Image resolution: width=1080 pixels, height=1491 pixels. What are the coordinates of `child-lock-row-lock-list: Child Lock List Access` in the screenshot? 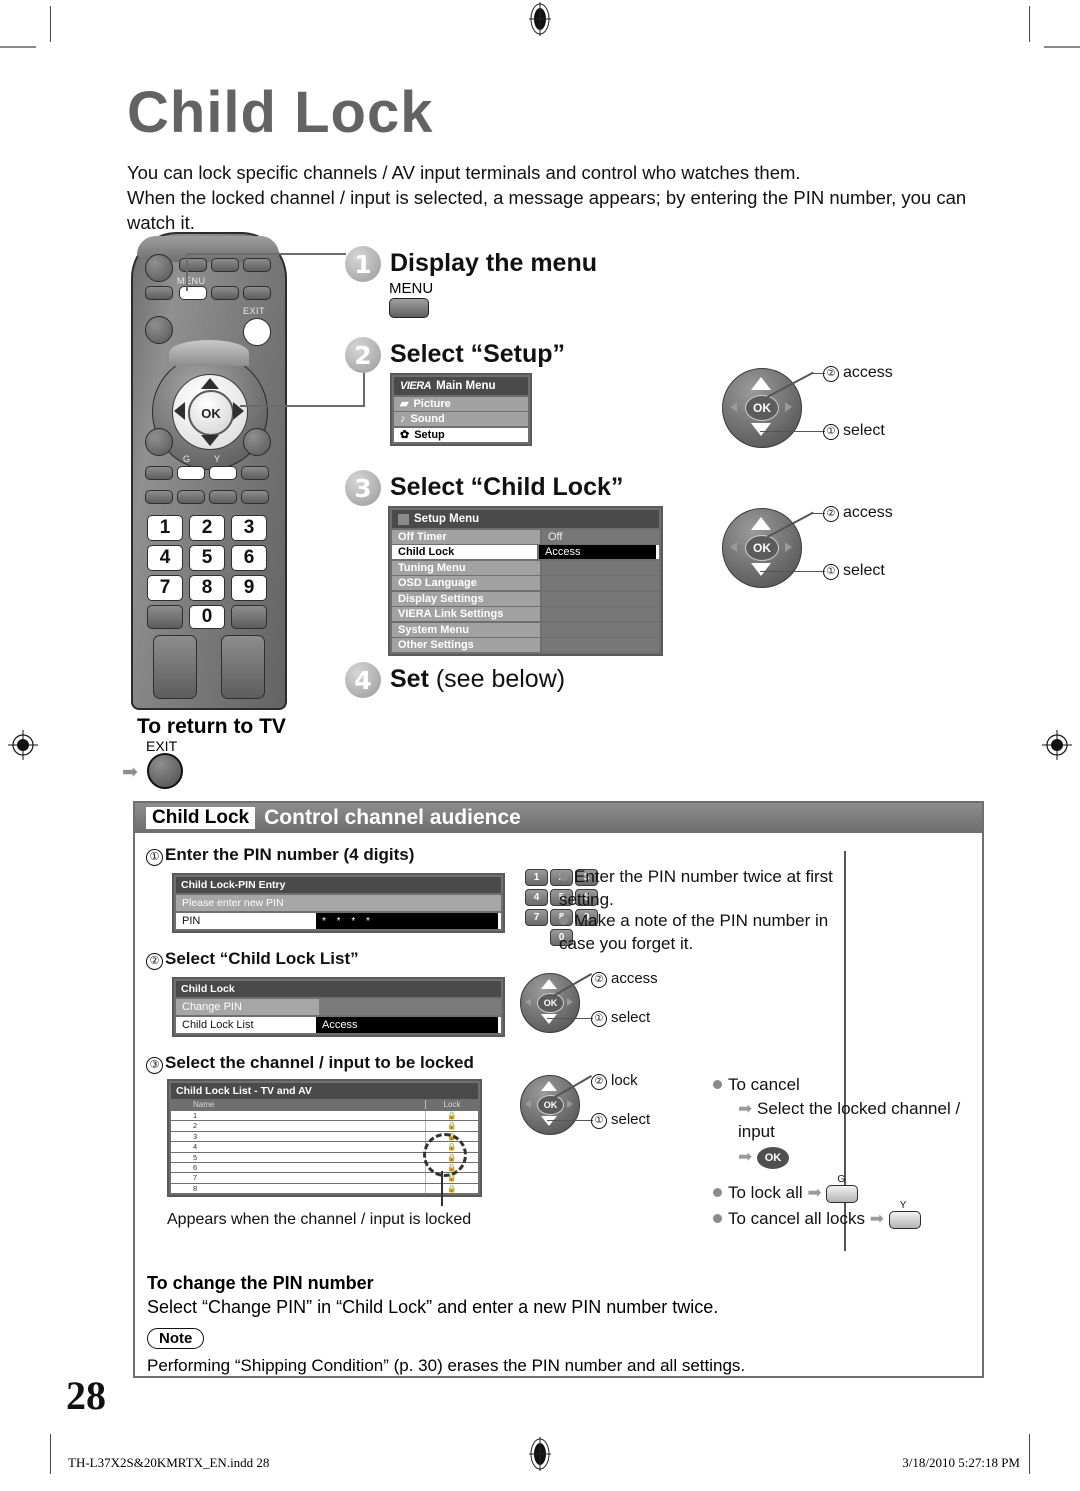 It's located at (338, 1025).